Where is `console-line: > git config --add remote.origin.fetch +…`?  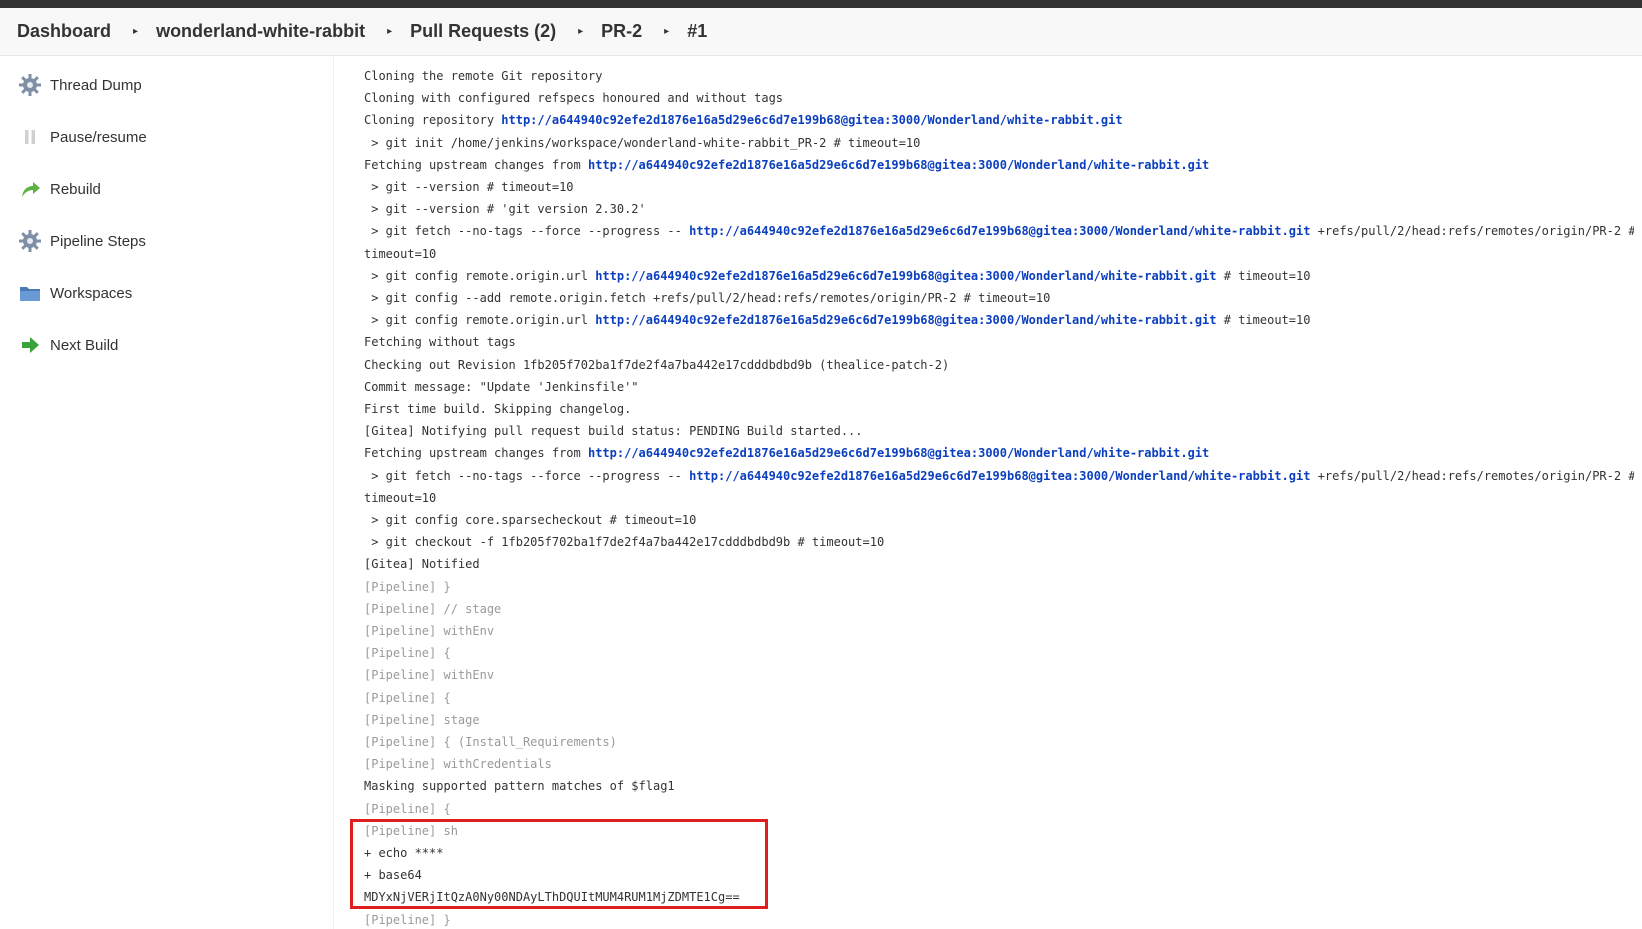
console-line: > git config --add remote.origin.fetch +… is located at coordinates (707, 298).